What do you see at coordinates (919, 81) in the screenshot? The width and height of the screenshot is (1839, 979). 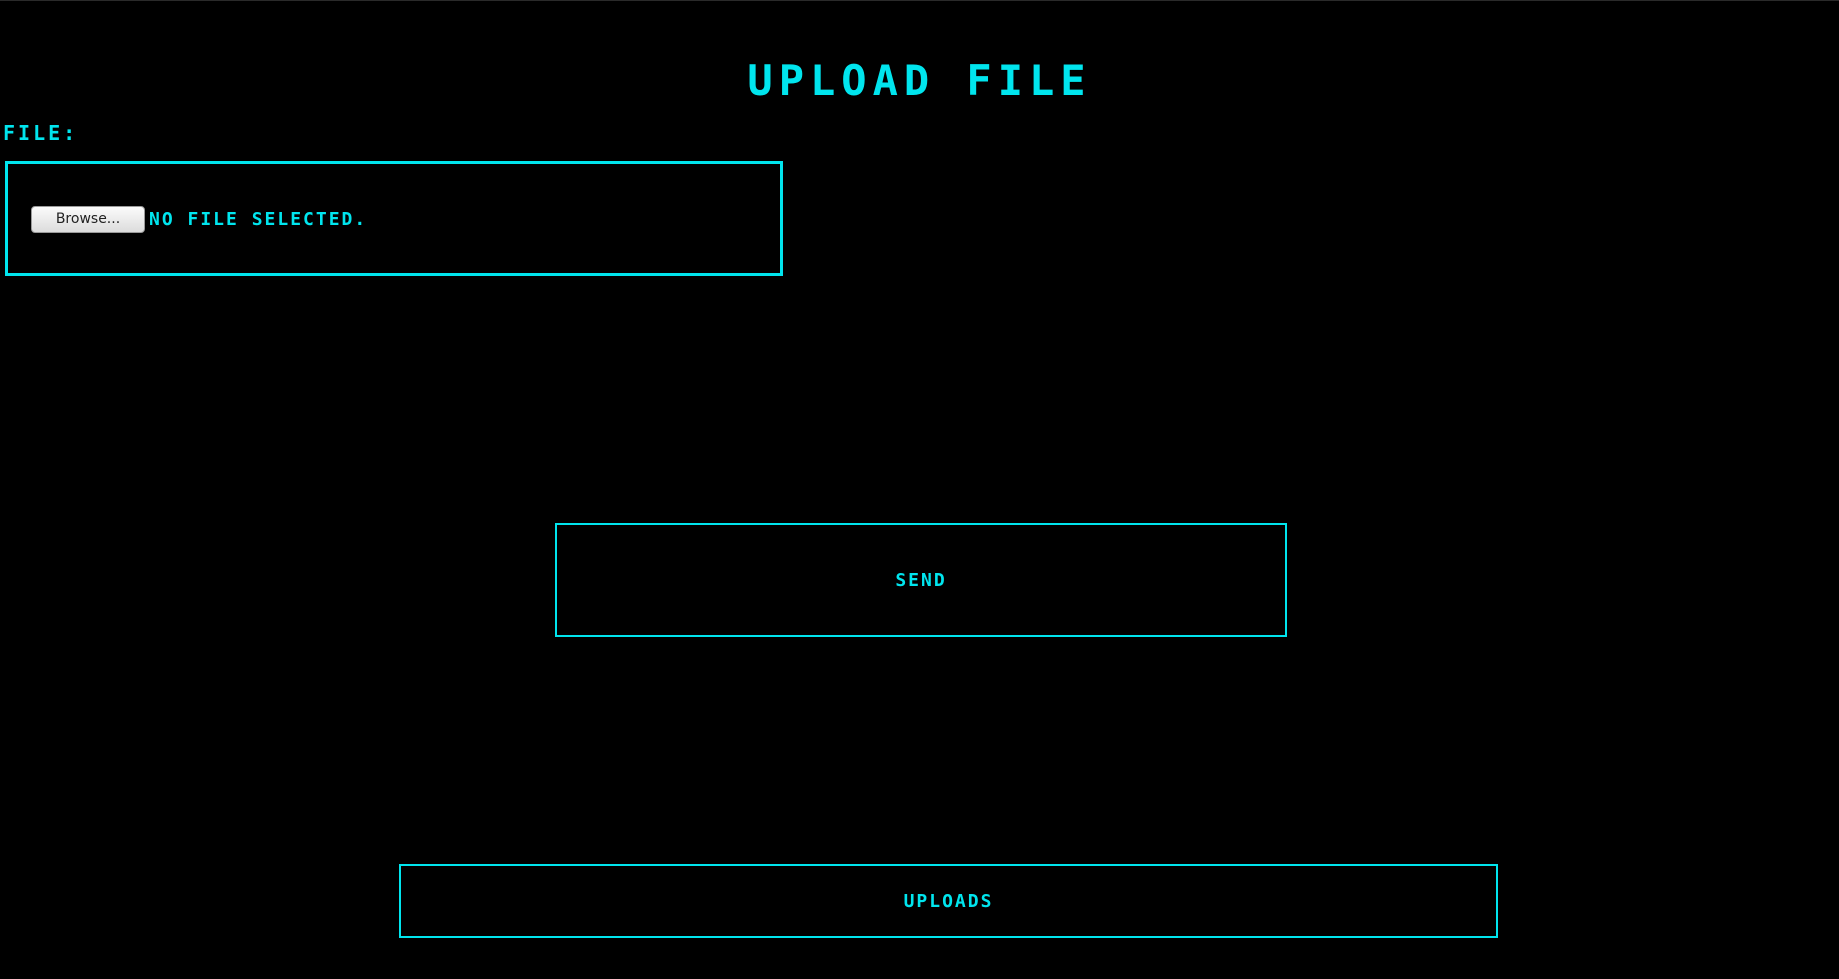 I see `page-title: UPLOAD FILE` at bounding box center [919, 81].